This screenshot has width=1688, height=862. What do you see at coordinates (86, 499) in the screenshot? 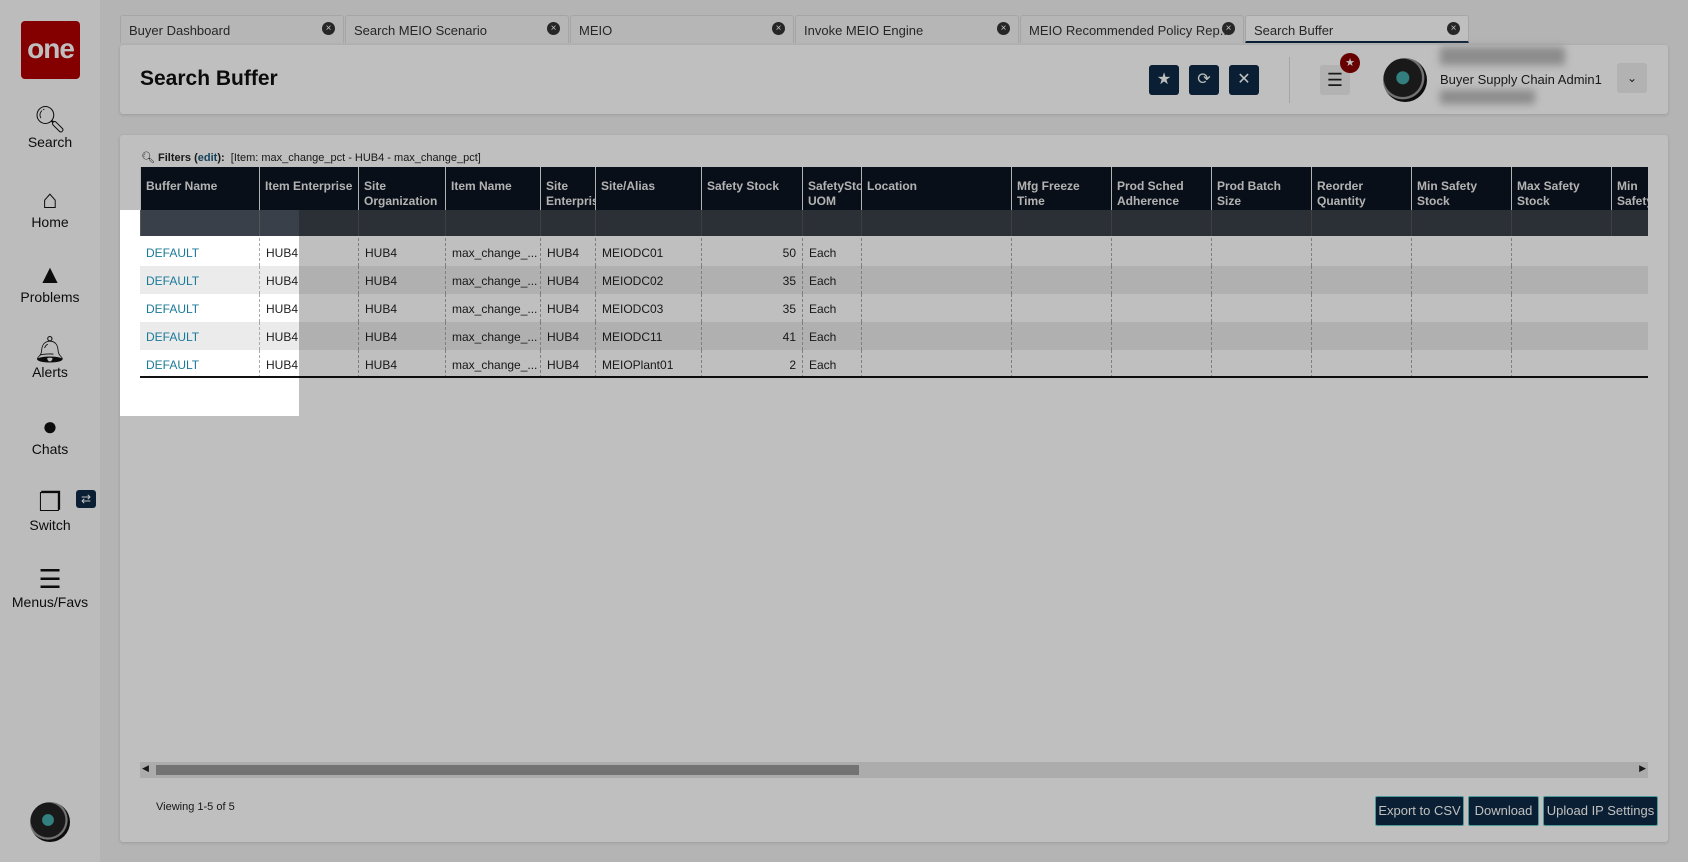
I see `switch-badge-icon: ⇄` at bounding box center [86, 499].